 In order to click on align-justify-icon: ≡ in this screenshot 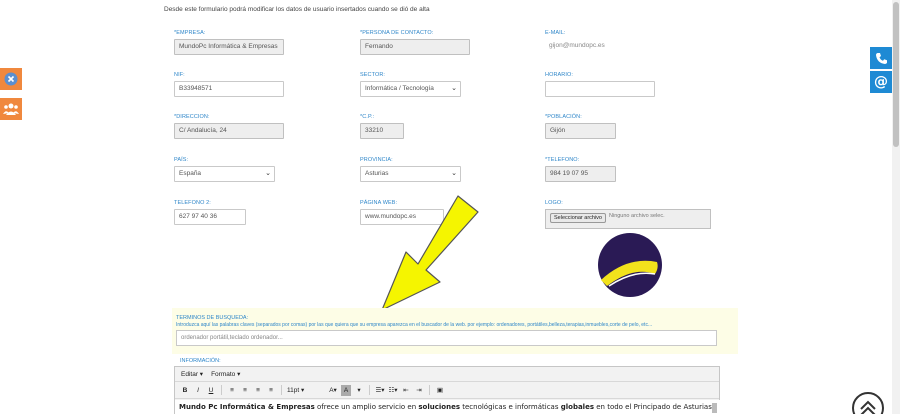, I will do `click(271, 390)`.